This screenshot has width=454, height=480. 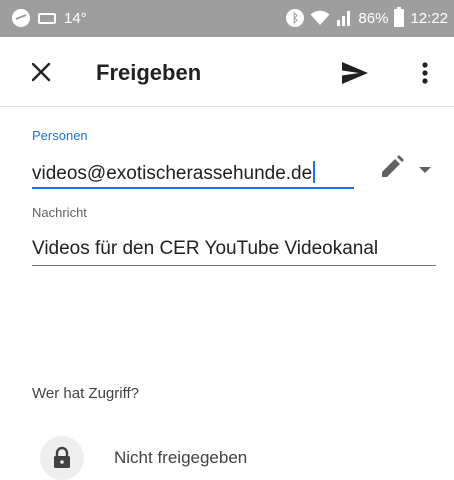 I want to click on more-vertical-icon, so click(x=425, y=73).